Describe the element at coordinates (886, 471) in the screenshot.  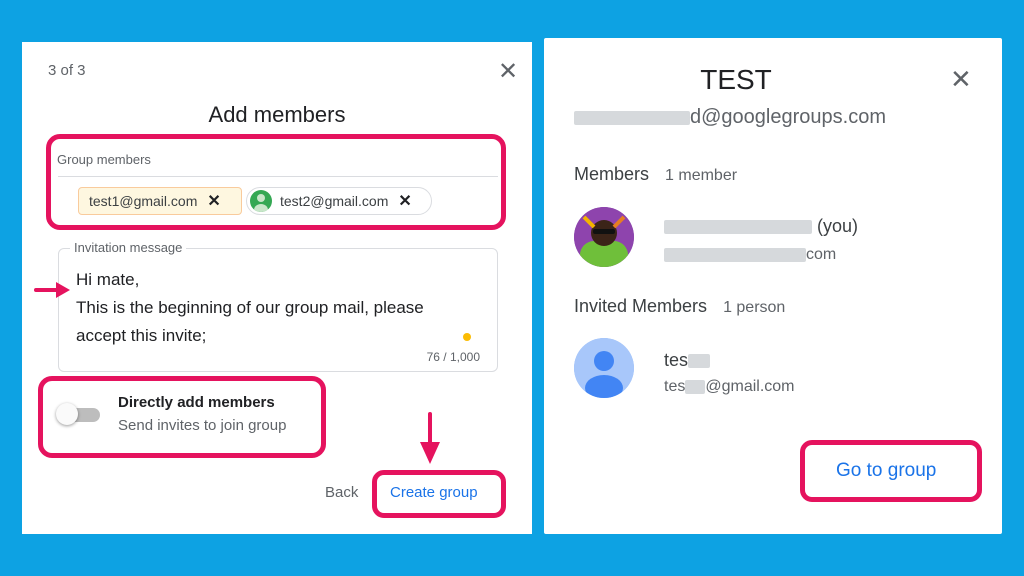
I see `go-to-group-button: Go to group` at that location.